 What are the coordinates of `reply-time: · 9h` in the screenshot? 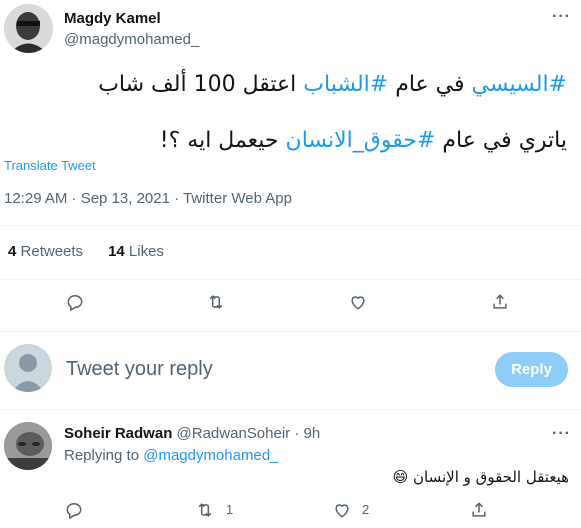 It's located at (305, 433).